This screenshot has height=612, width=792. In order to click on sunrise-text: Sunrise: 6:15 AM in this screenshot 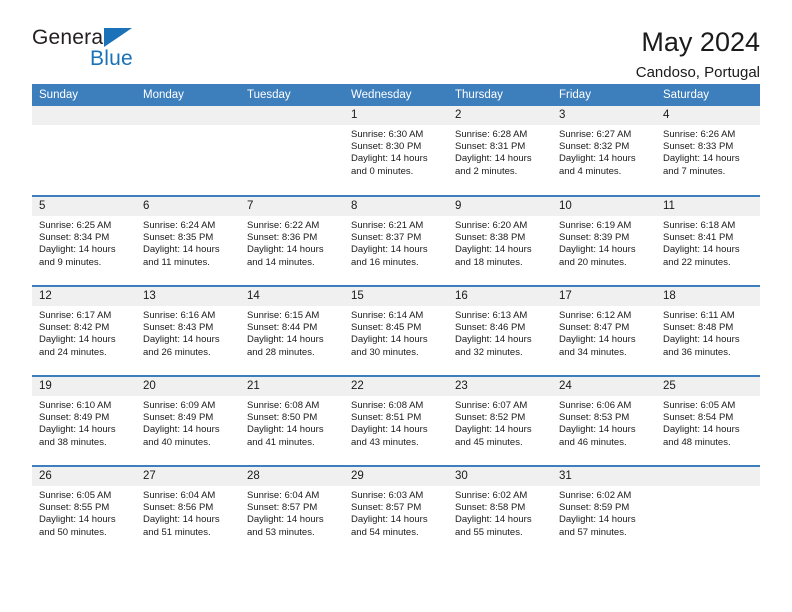, I will do `click(283, 315)`.